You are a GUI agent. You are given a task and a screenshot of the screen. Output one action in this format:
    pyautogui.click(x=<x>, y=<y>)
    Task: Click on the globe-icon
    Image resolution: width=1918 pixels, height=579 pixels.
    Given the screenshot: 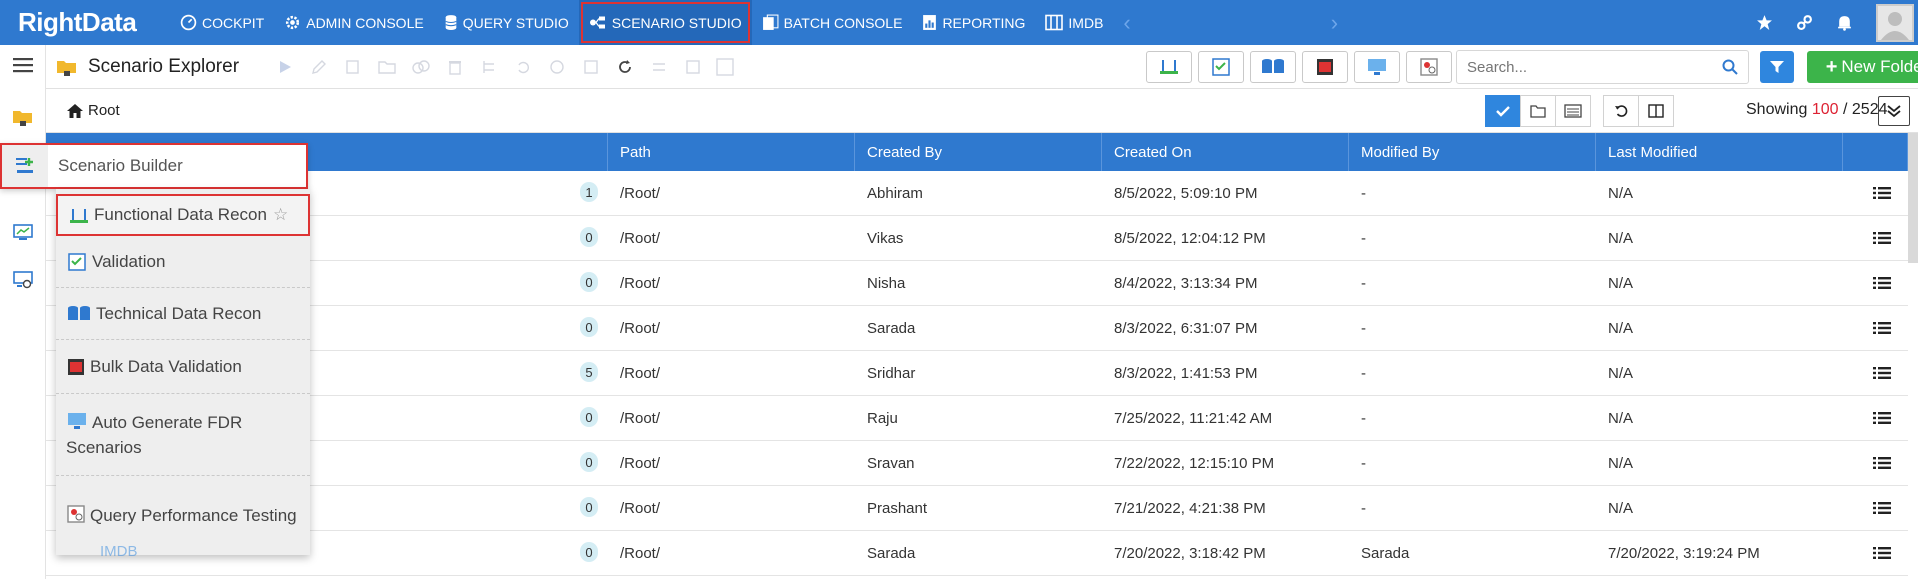 What is the action you would take?
    pyautogui.click(x=557, y=67)
    